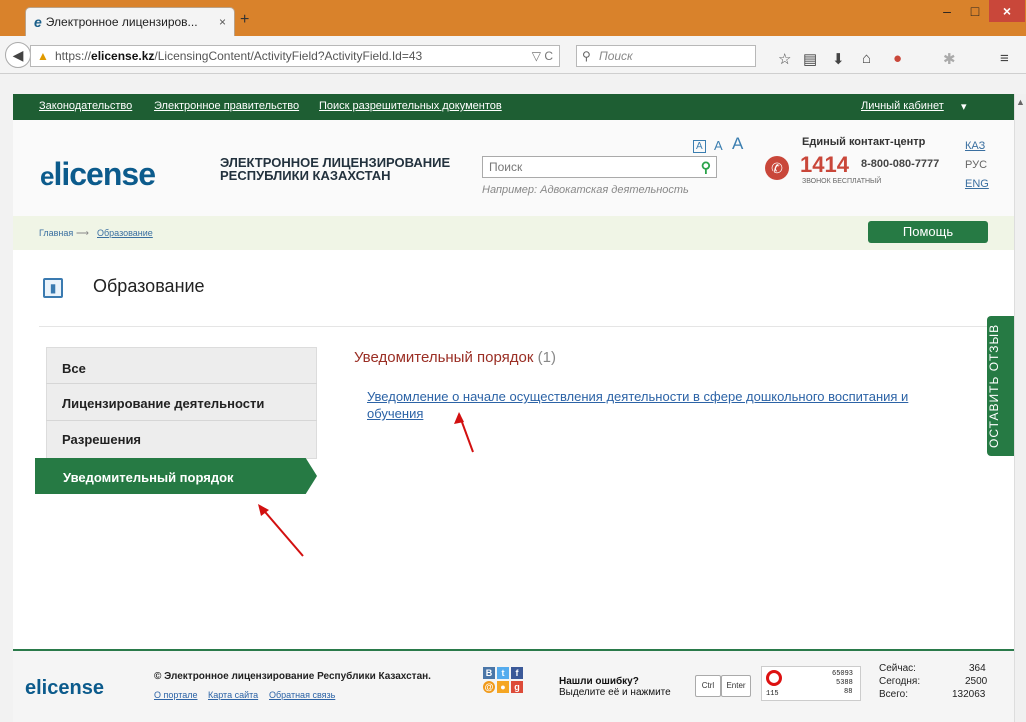 Image resolution: width=1026 pixels, height=722 pixels. Describe the element at coordinates (517, 687) in the screenshot. I see `google-plus-icon: g` at that location.